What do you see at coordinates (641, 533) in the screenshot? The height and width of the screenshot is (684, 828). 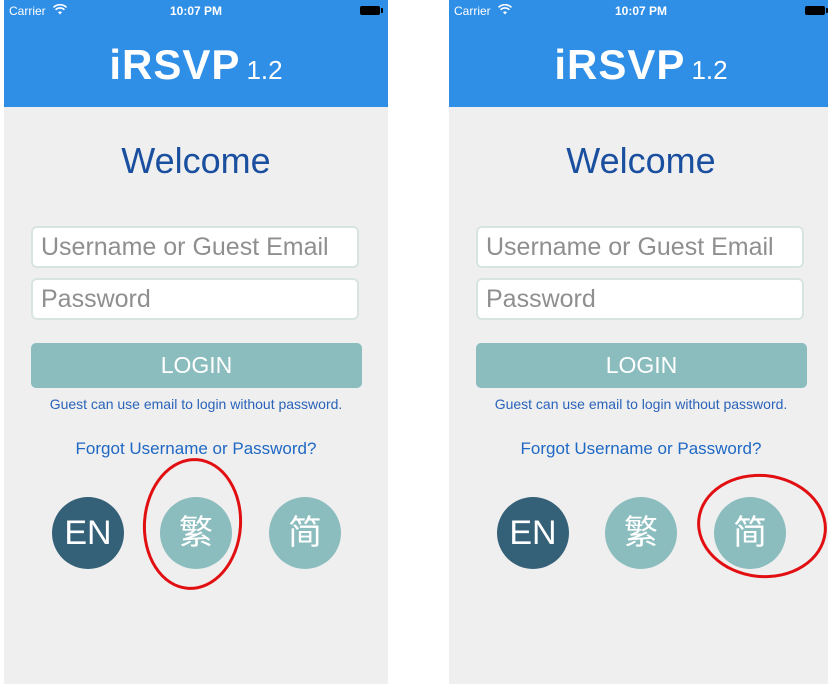 I see `language-button-traditional: 繁` at bounding box center [641, 533].